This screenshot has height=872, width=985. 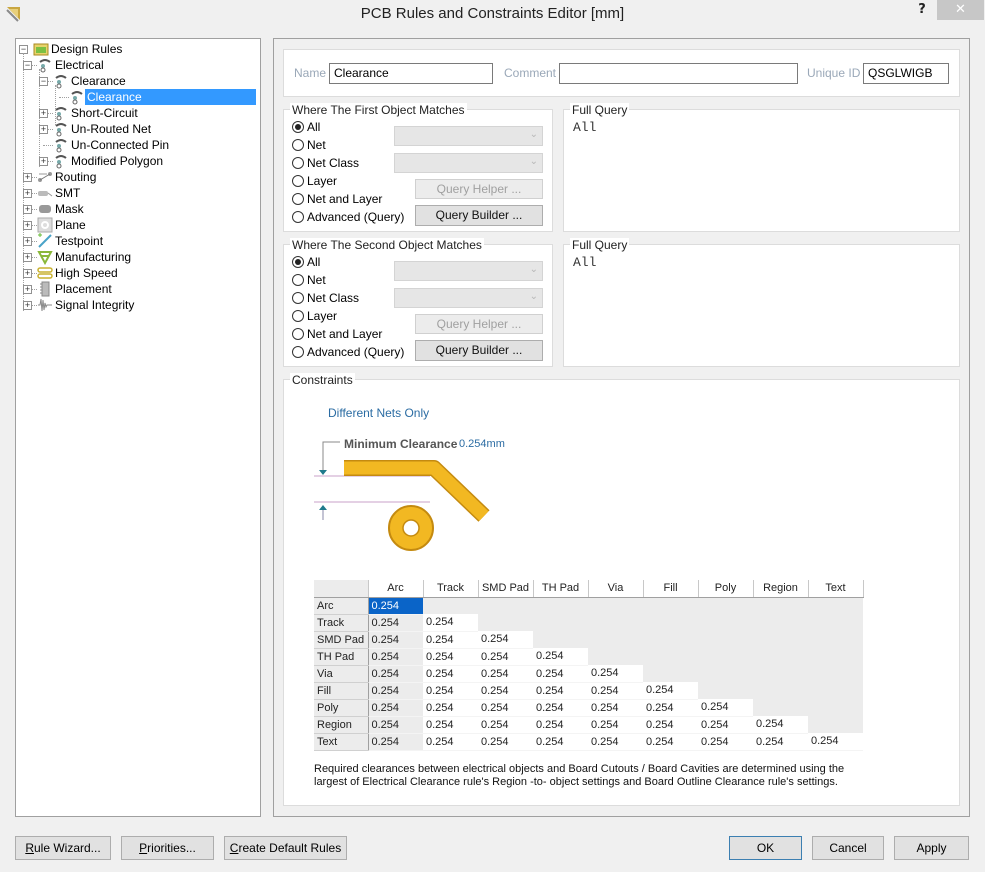 What do you see at coordinates (765, 848) in the screenshot?
I see `ok-button: OK` at bounding box center [765, 848].